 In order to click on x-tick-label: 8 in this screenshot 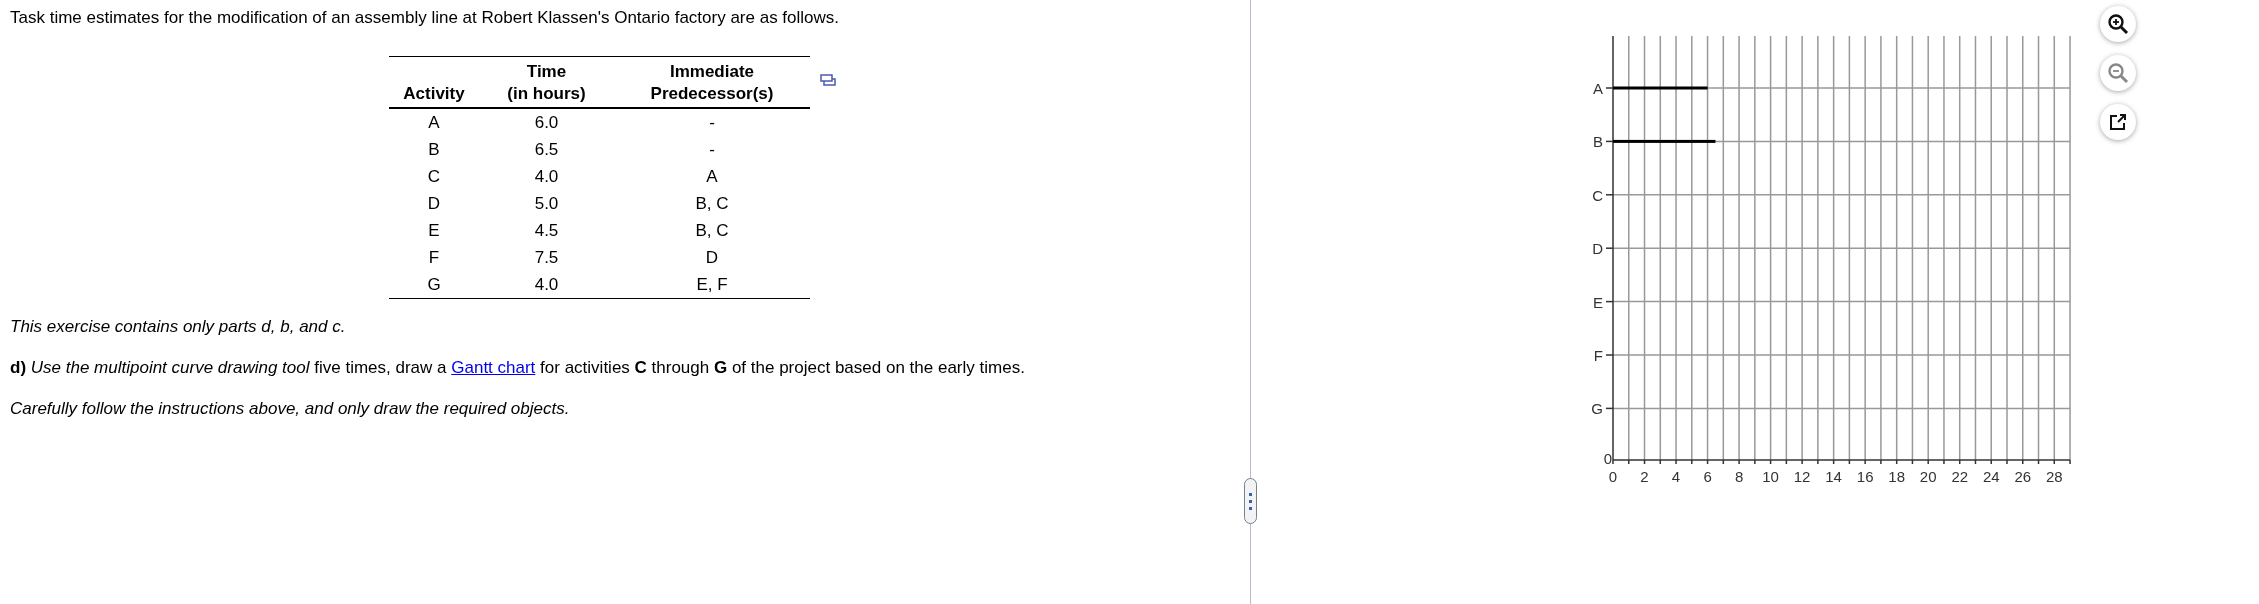, I will do `click(1739, 476)`.